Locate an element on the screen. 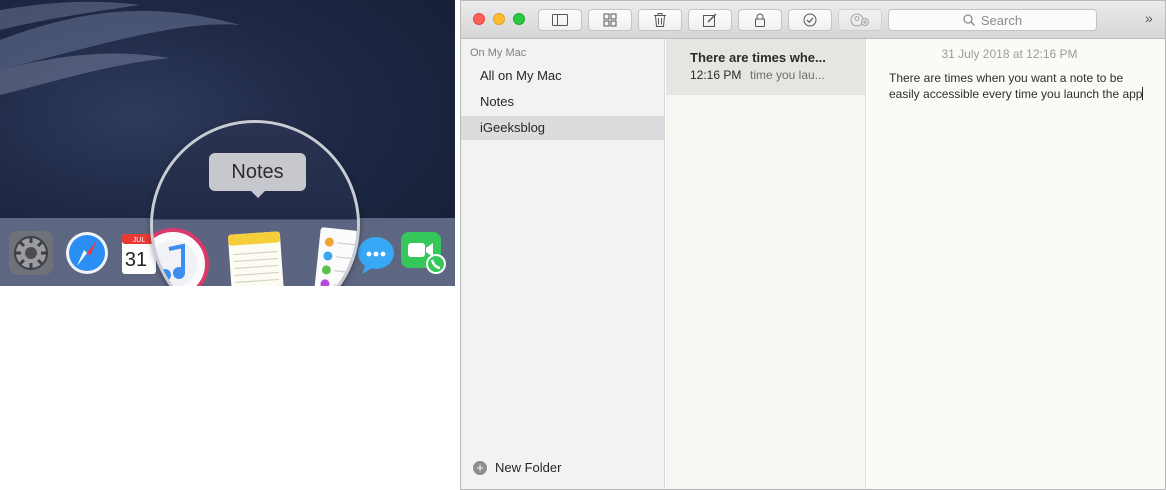 The width and height of the screenshot is (1166, 490). search-field: Search is located at coordinates (992, 20).